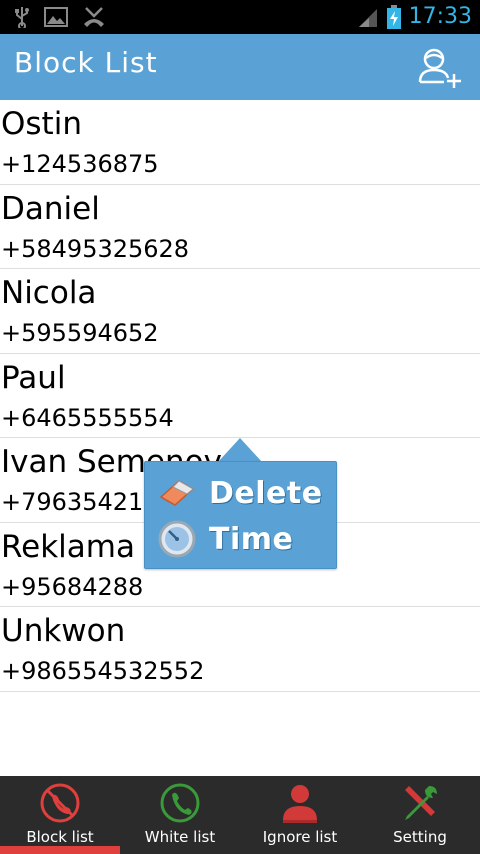 The image size is (480, 854). What do you see at coordinates (180, 803) in the screenshot?
I see `white-phone-icon` at bounding box center [180, 803].